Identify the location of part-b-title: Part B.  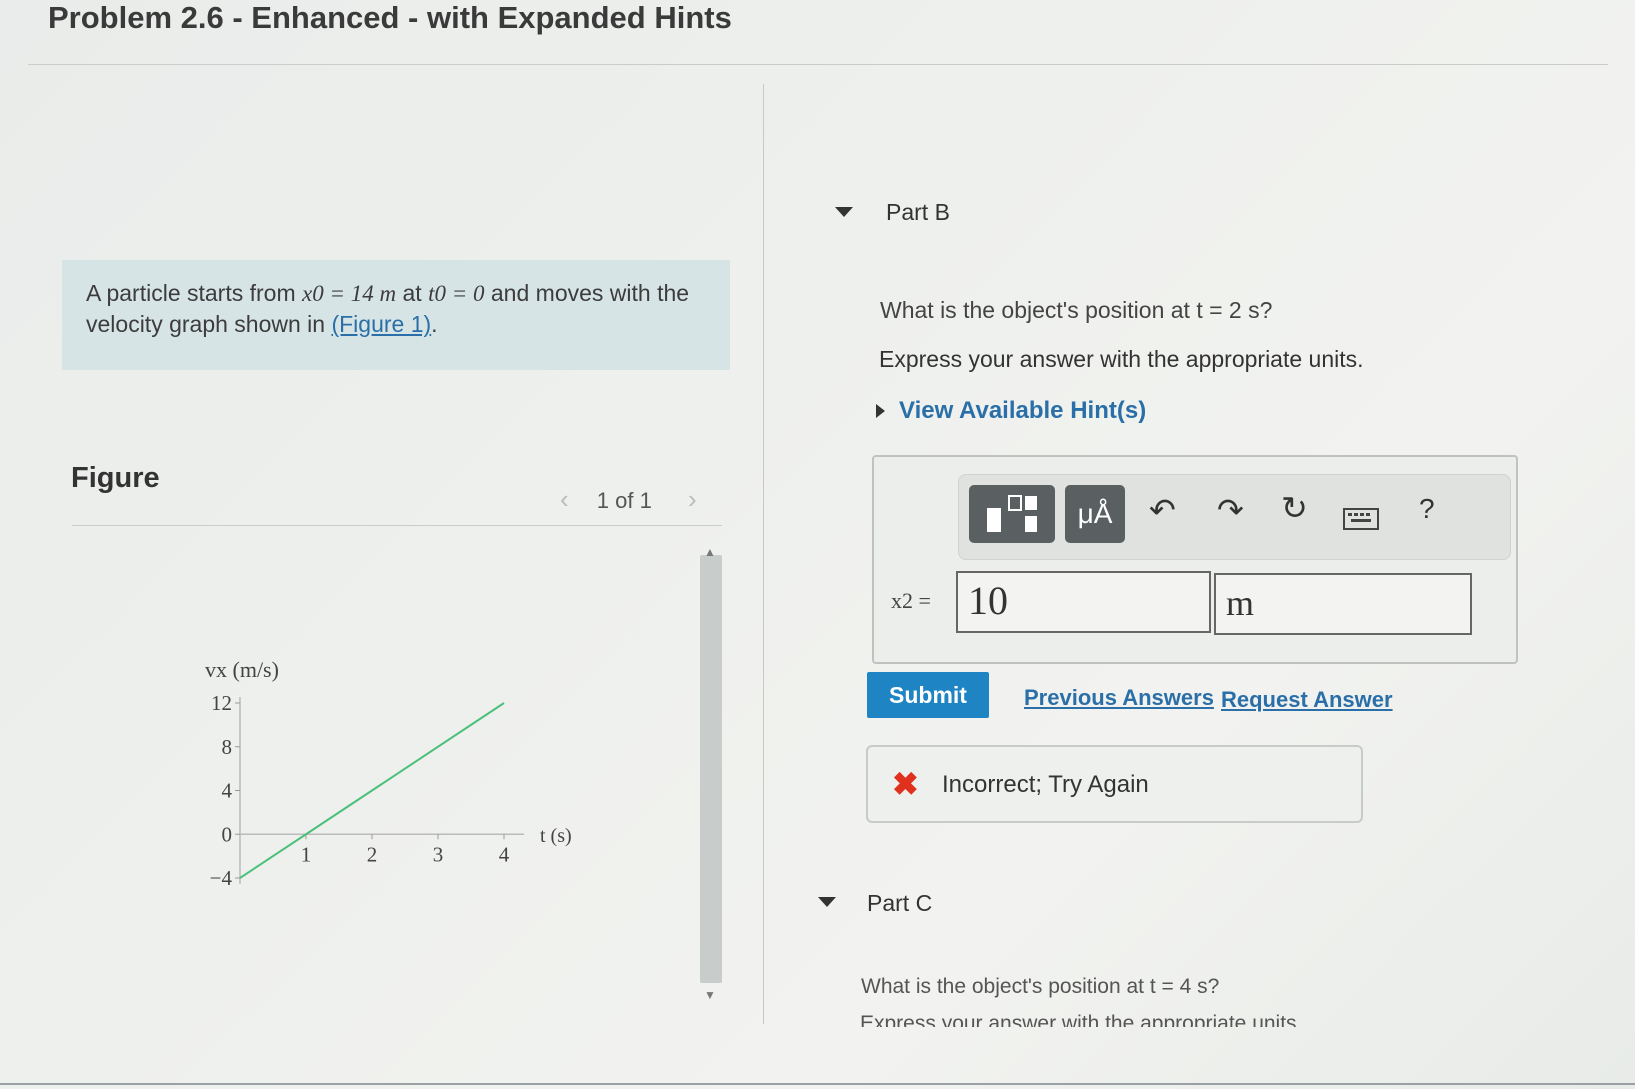
(918, 212).